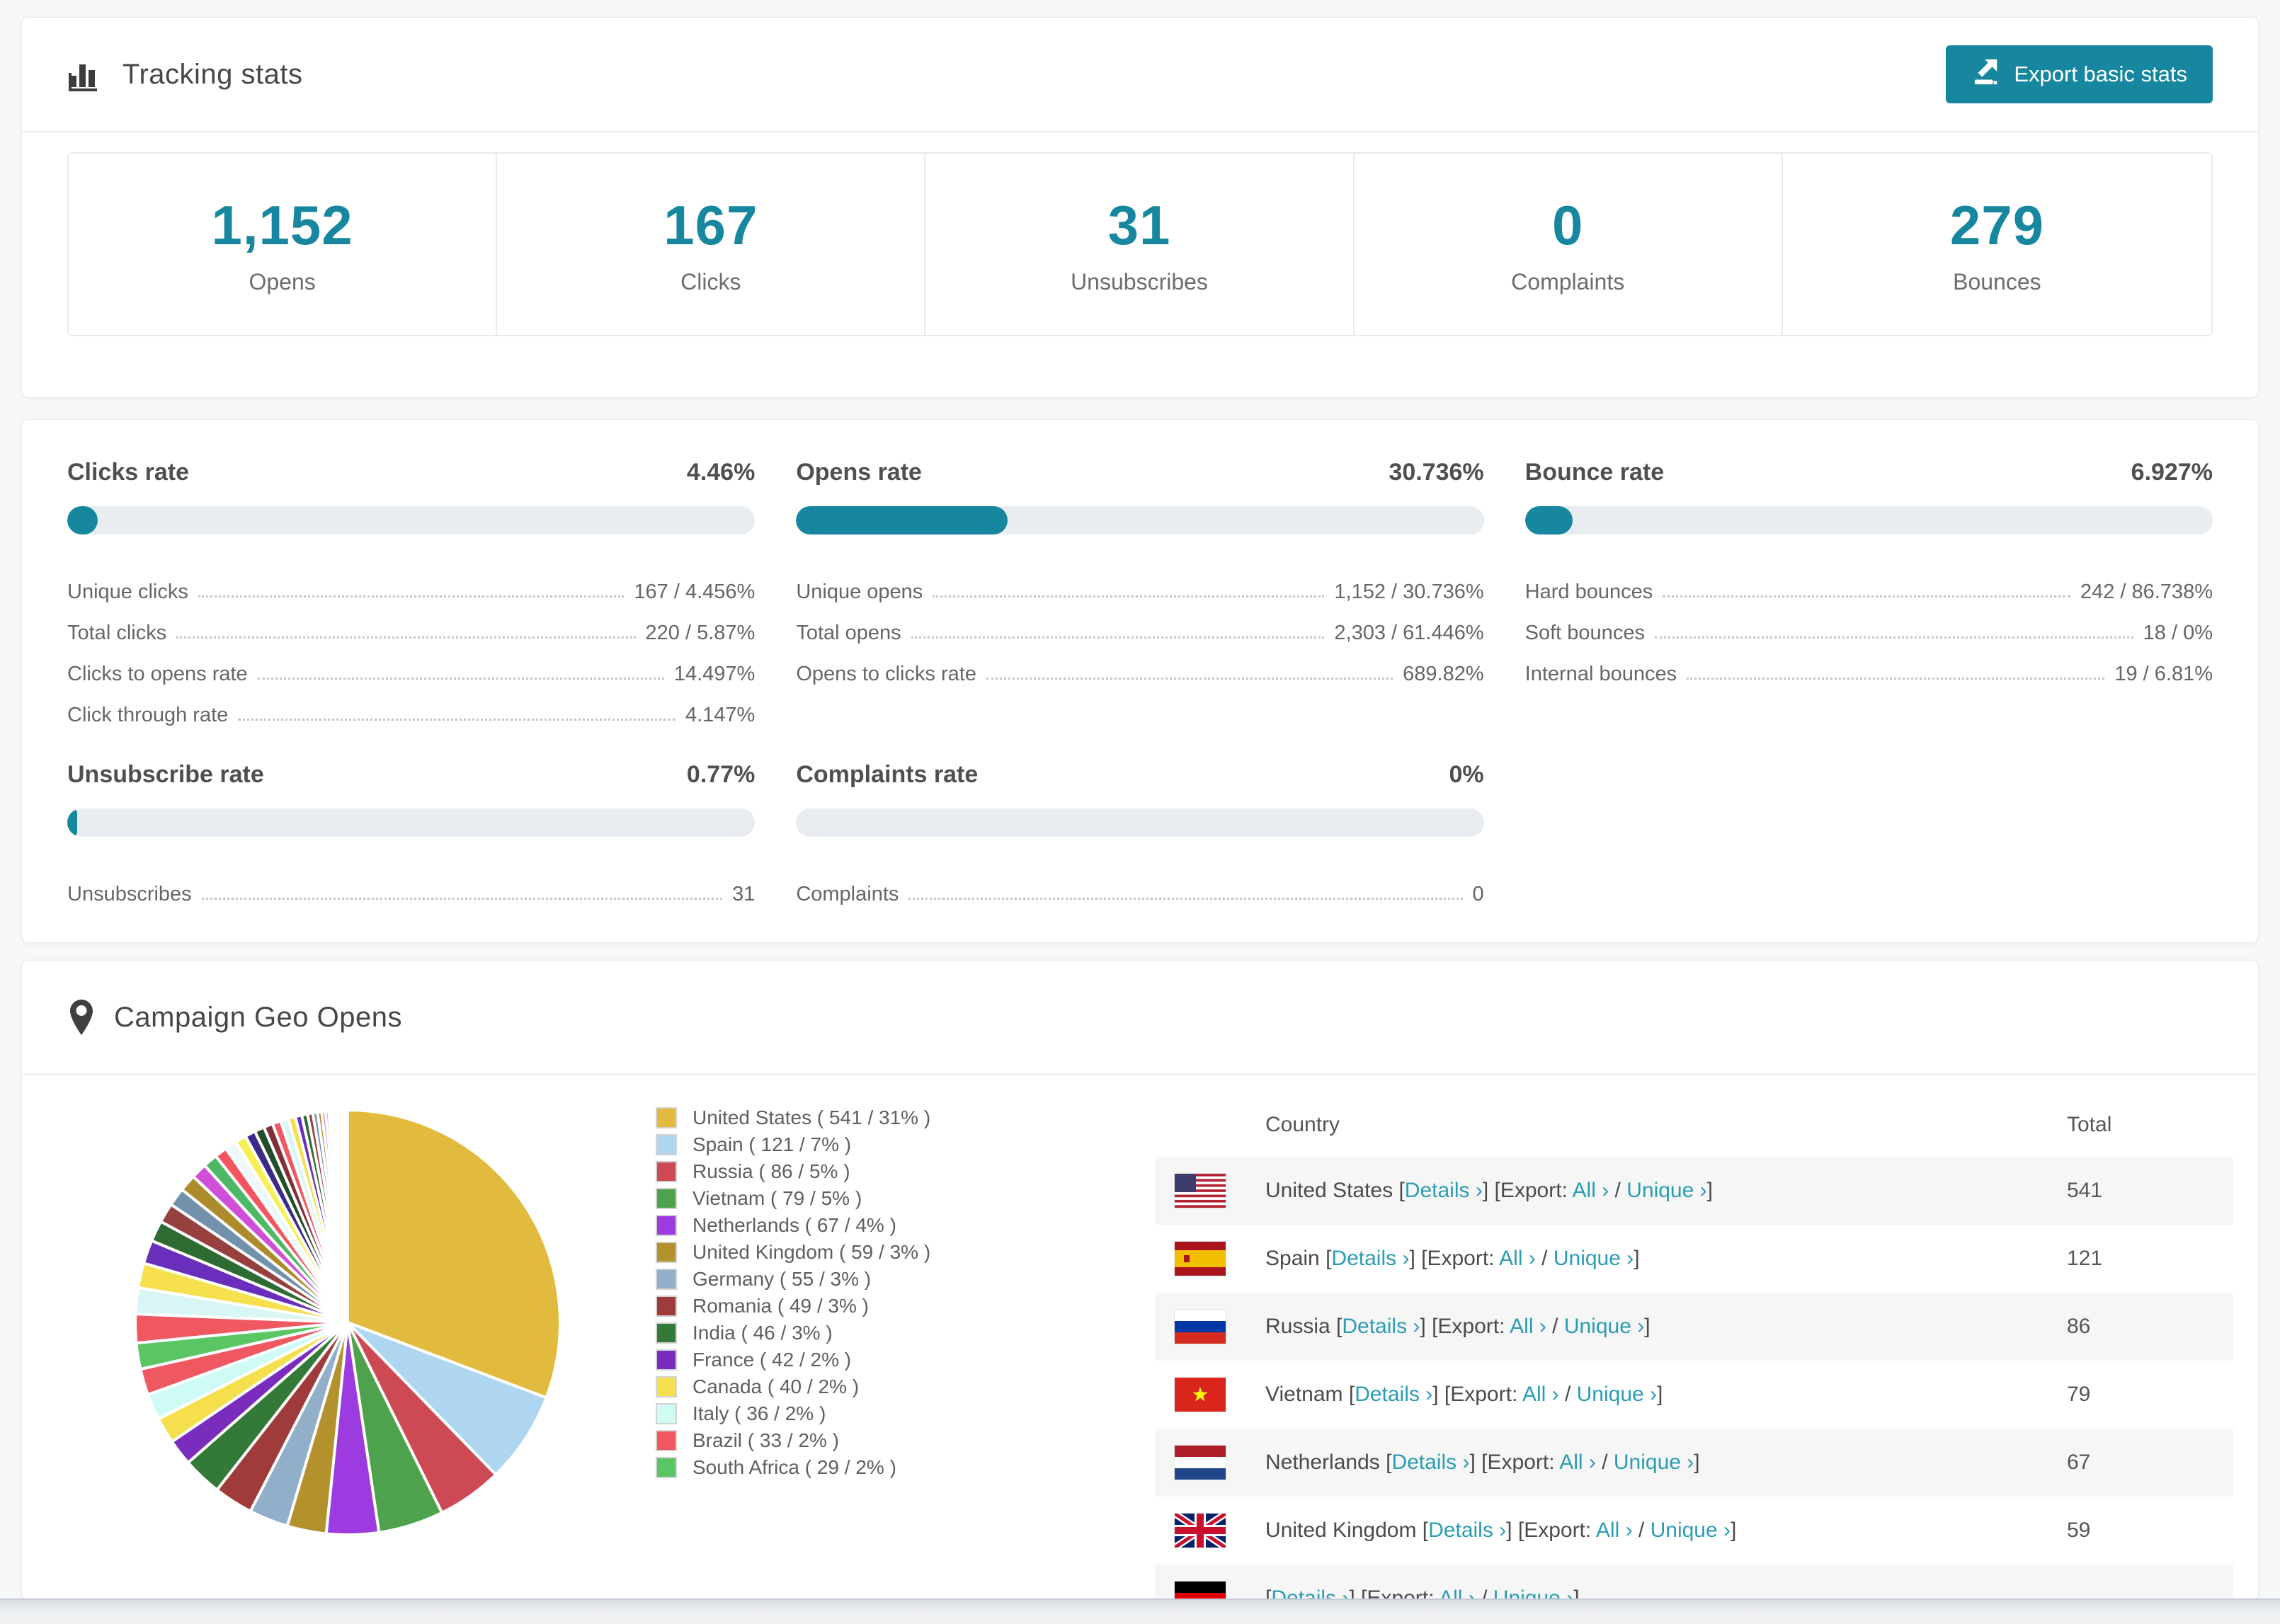 The height and width of the screenshot is (1624, 2280). I want to click on legend-item: Germany ( 55 / 3% ), so click(793, 1279).